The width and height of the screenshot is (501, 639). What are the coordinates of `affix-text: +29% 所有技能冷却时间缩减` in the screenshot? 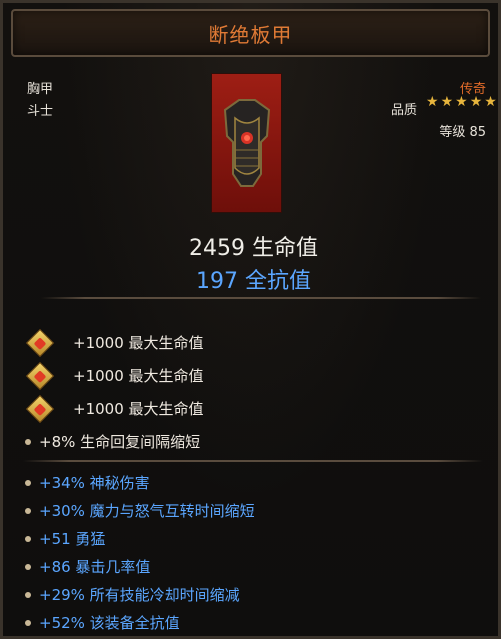 It's located at (139, 595).